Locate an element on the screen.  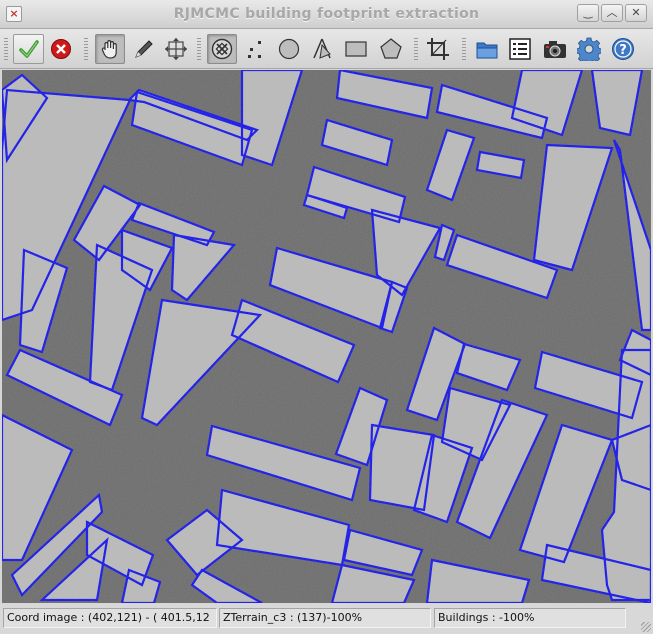
status-terrain: ZTerrain_c3 : (137)-100% is located at coordinates (325, 618).